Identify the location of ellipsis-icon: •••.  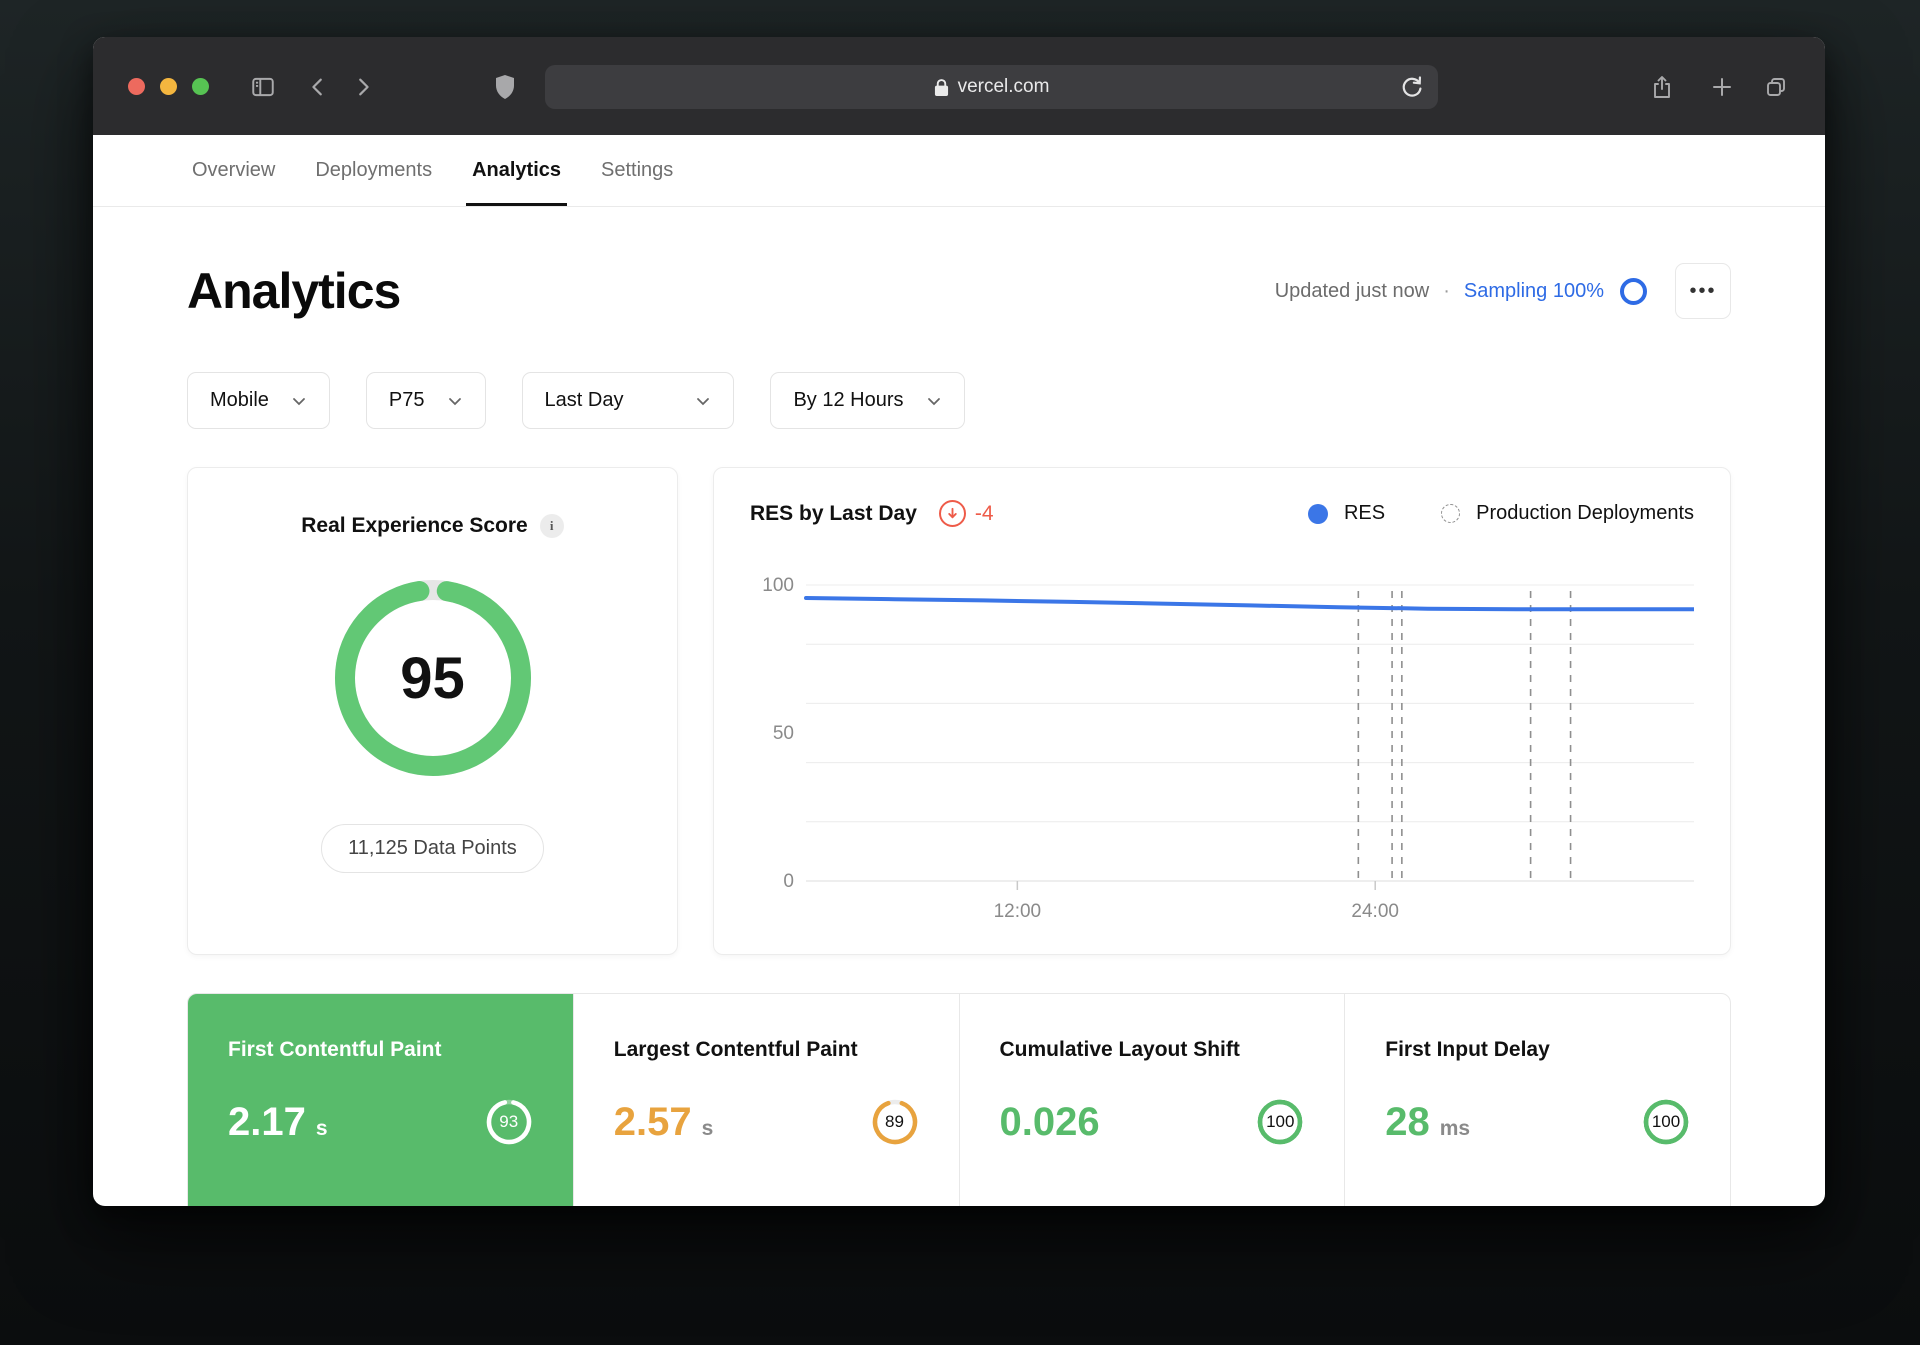
(1703, 290).